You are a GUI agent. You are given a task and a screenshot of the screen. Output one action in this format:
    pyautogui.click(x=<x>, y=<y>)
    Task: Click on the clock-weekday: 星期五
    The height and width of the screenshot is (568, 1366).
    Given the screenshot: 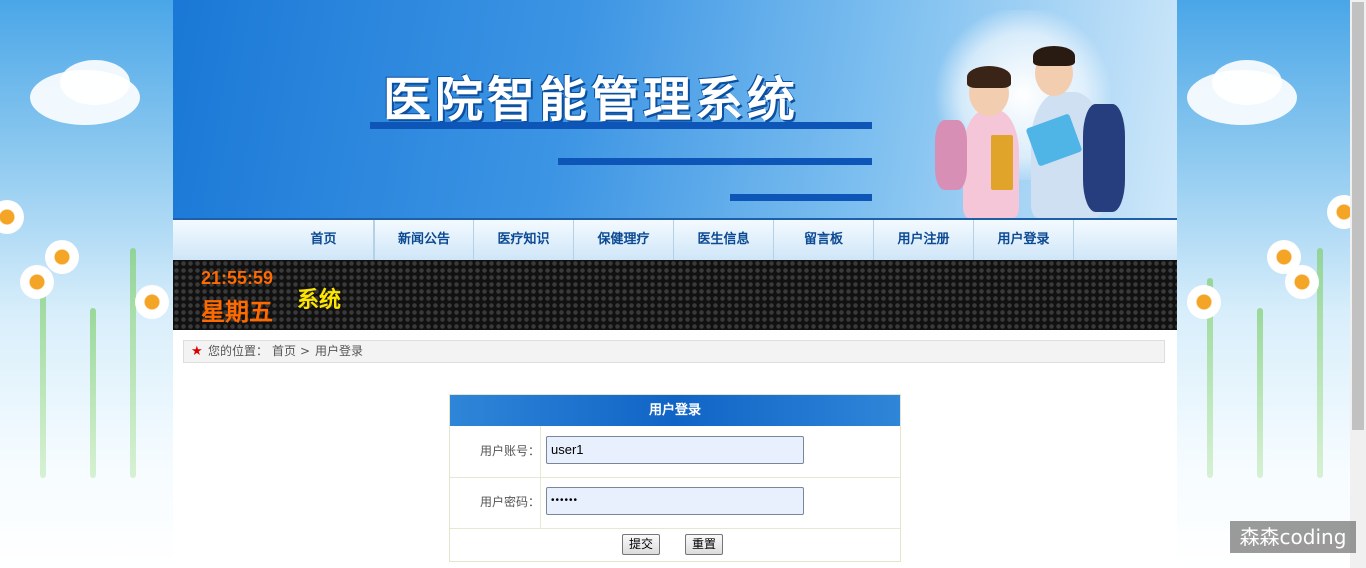 What is the action you would take?
    pyautogui.click(x=237, y=312)
    